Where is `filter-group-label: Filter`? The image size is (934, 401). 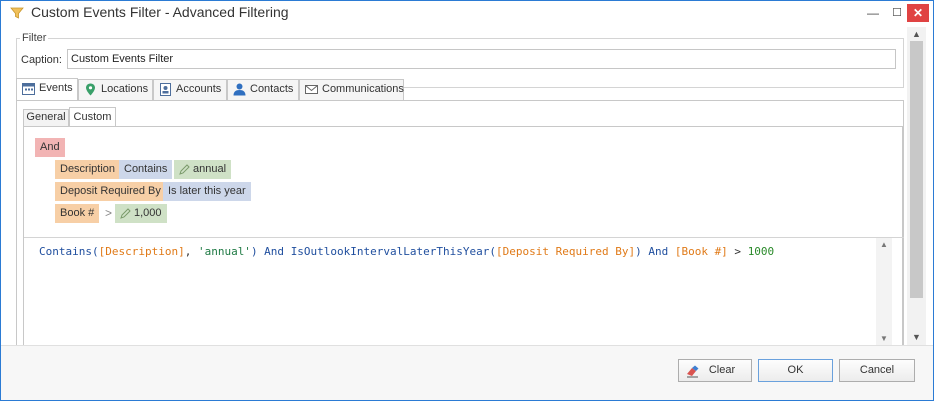 filter-group-label: Filter is located at coordinates (34, 38).